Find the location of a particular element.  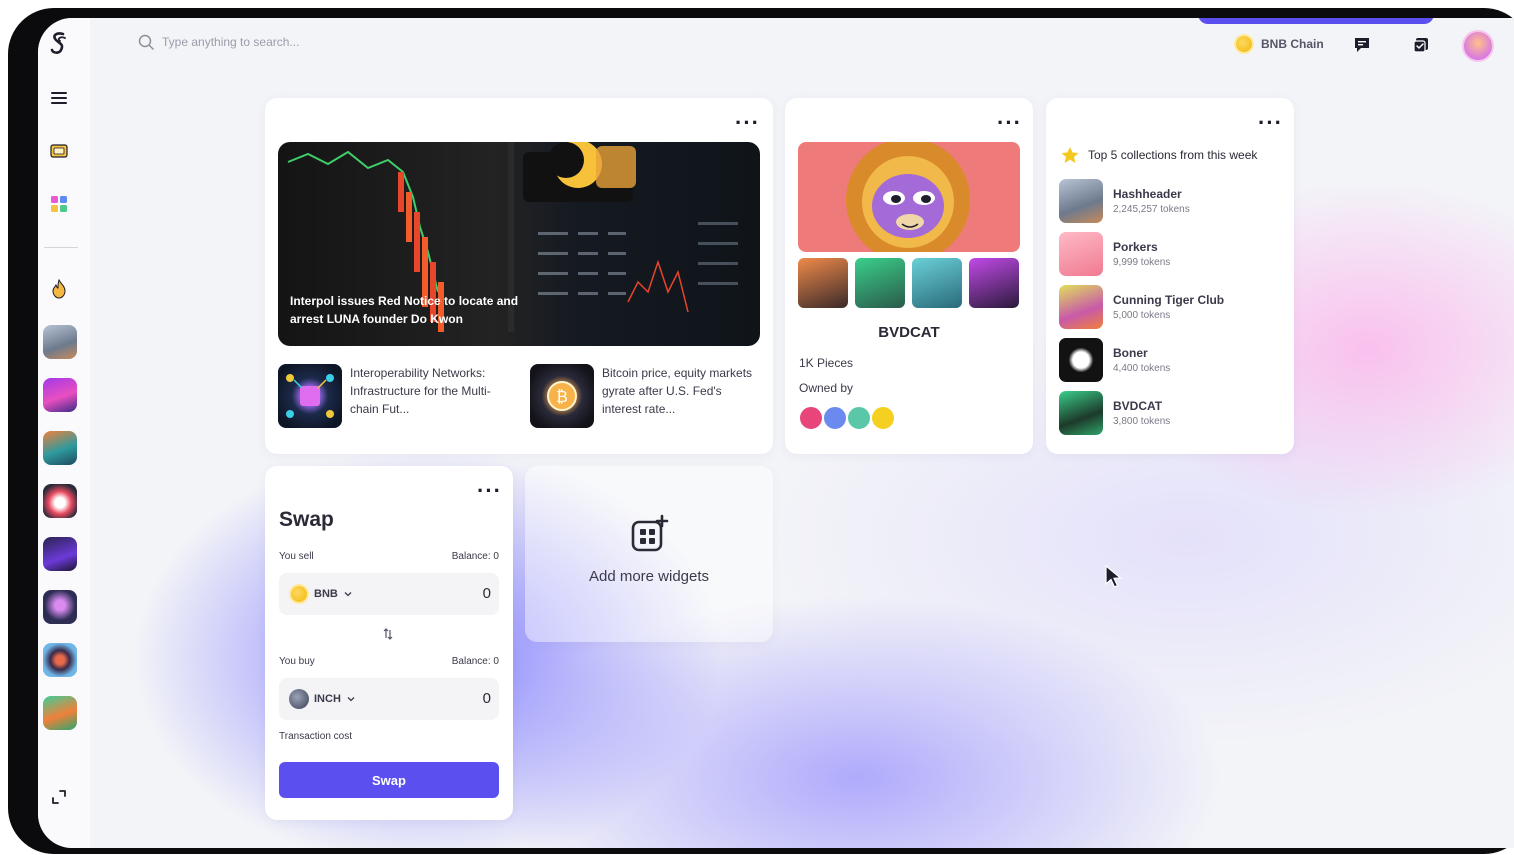

swap-direction-icon is located at coordinates (388, 636).